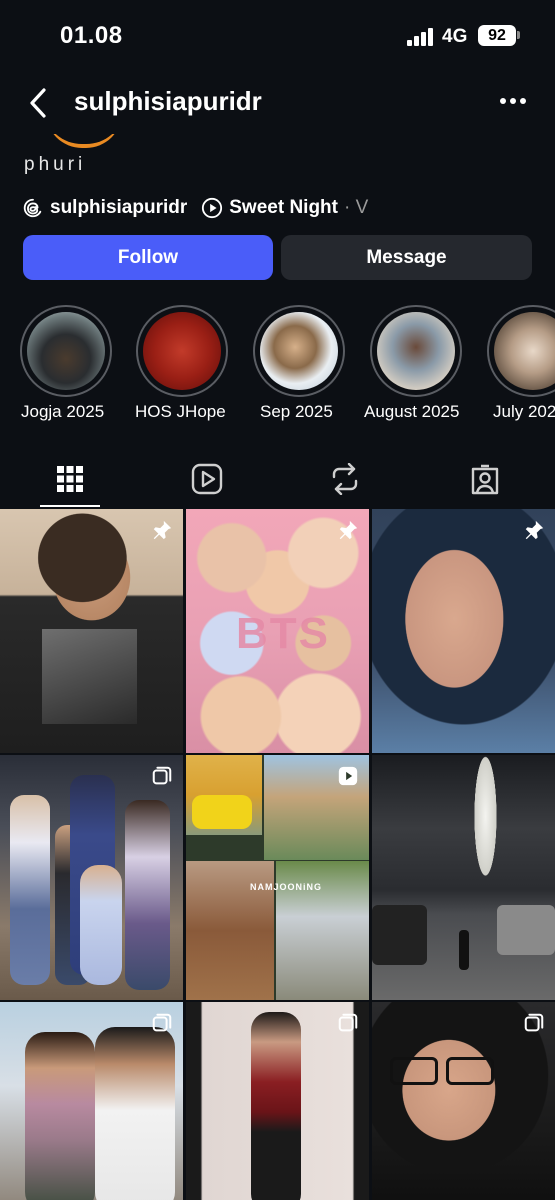 Image resolution: width=555 pixels, height=1200 pixels. I want to click on threads-handle-link: sulphisiapuridr, so click(118, 208).